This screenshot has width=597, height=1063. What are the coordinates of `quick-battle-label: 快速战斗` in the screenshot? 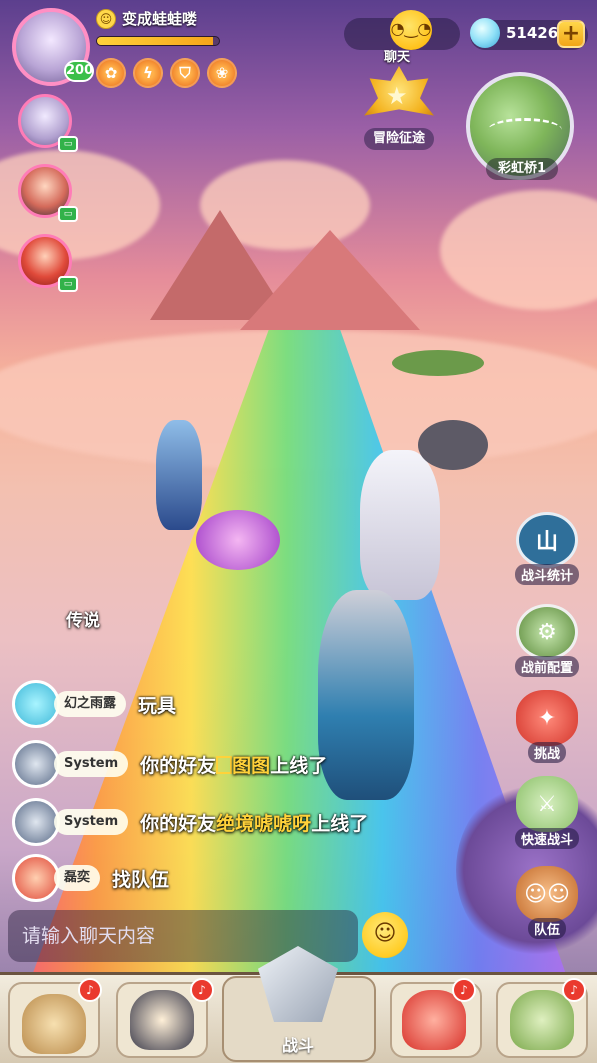 It's located at (546, 838).